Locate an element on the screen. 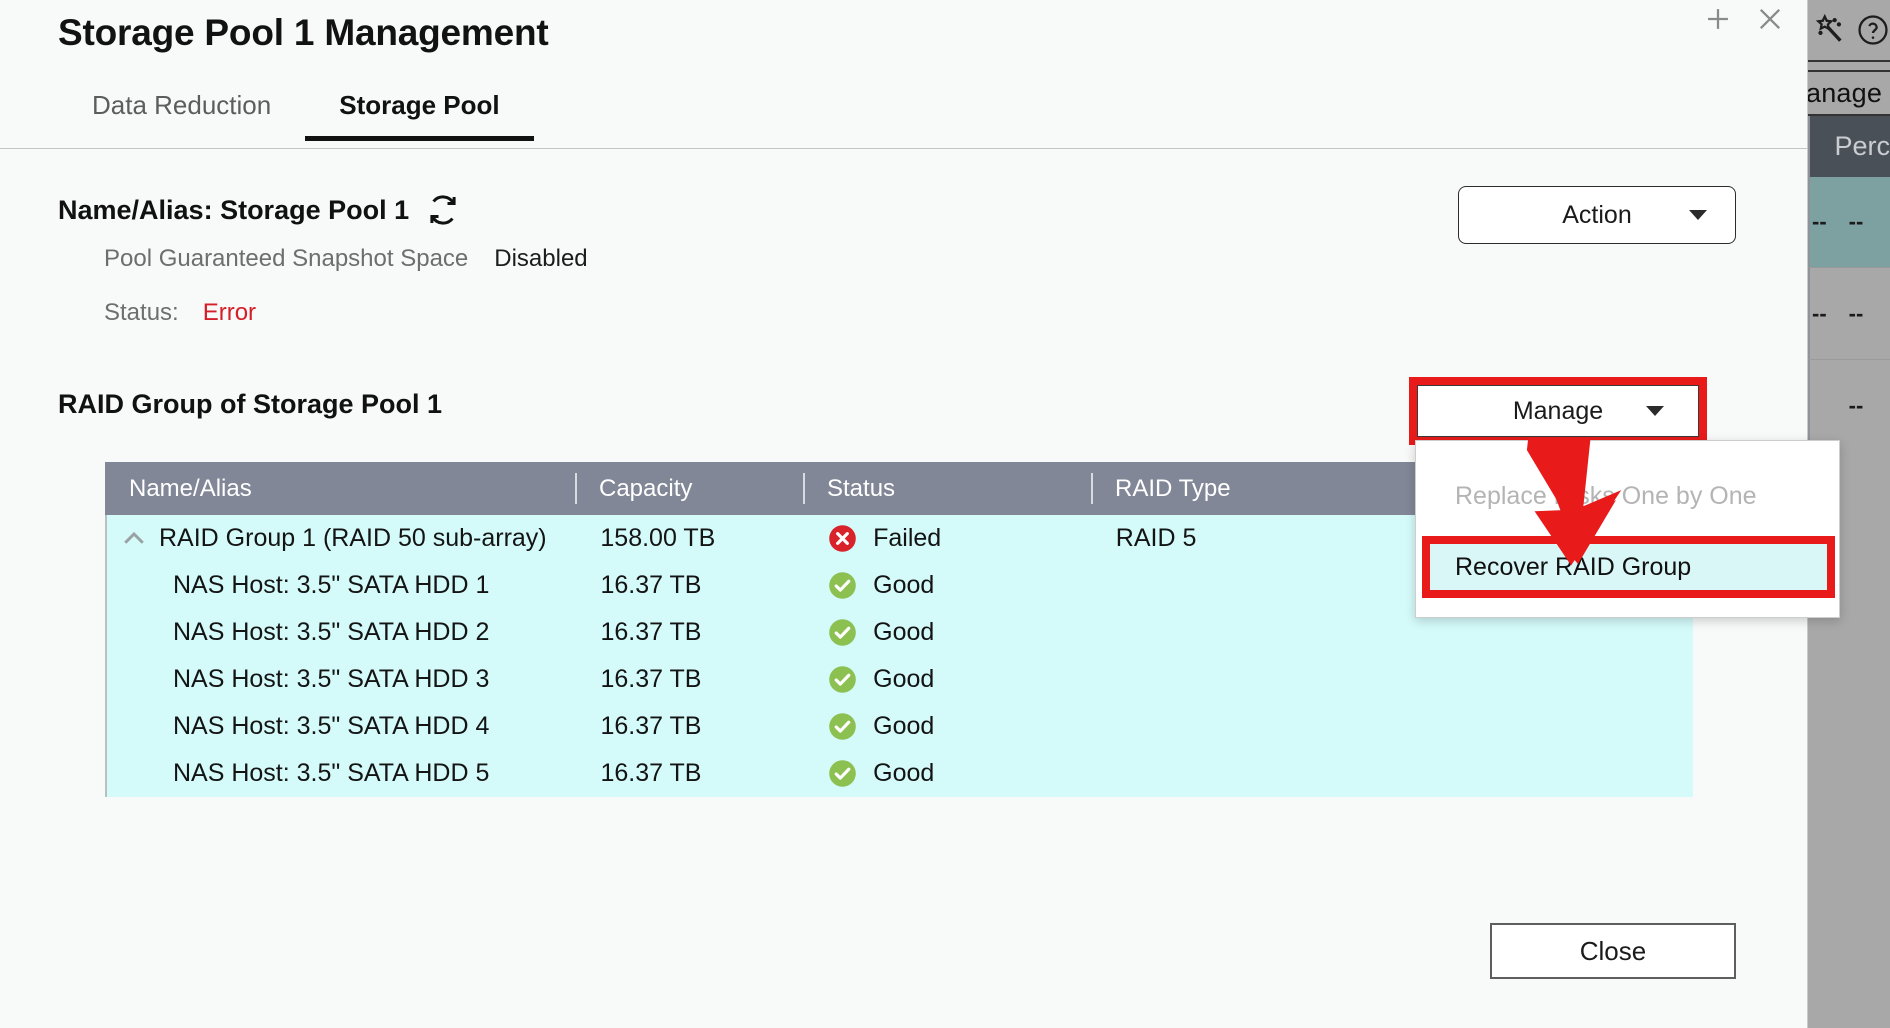 The height and width of the screenshot is (1028, 1890). tab-bar: Data Reduction Storage Pool is located at coordinates (296, 113).